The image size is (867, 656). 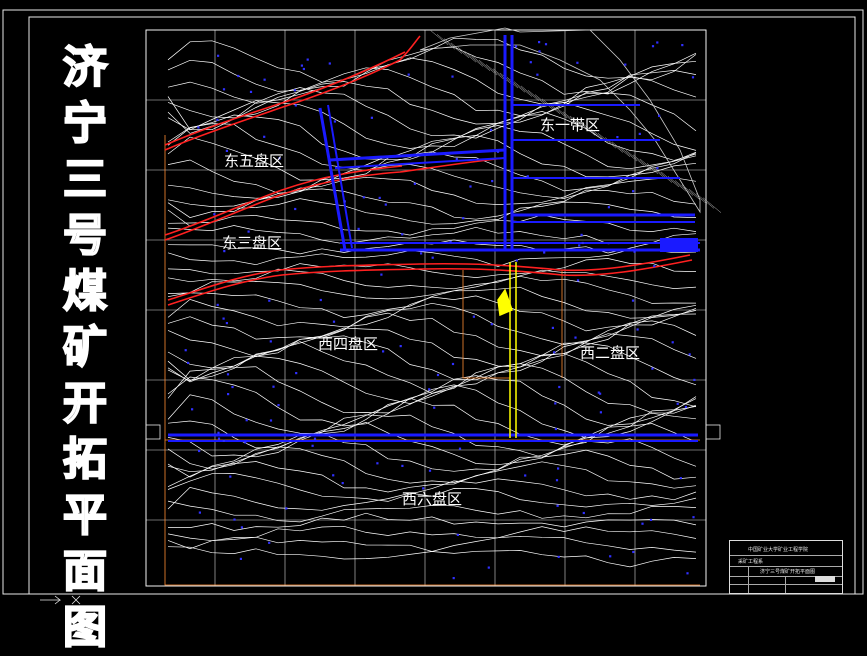 I want to click on title-char: 济, so click(x=85, y=67).